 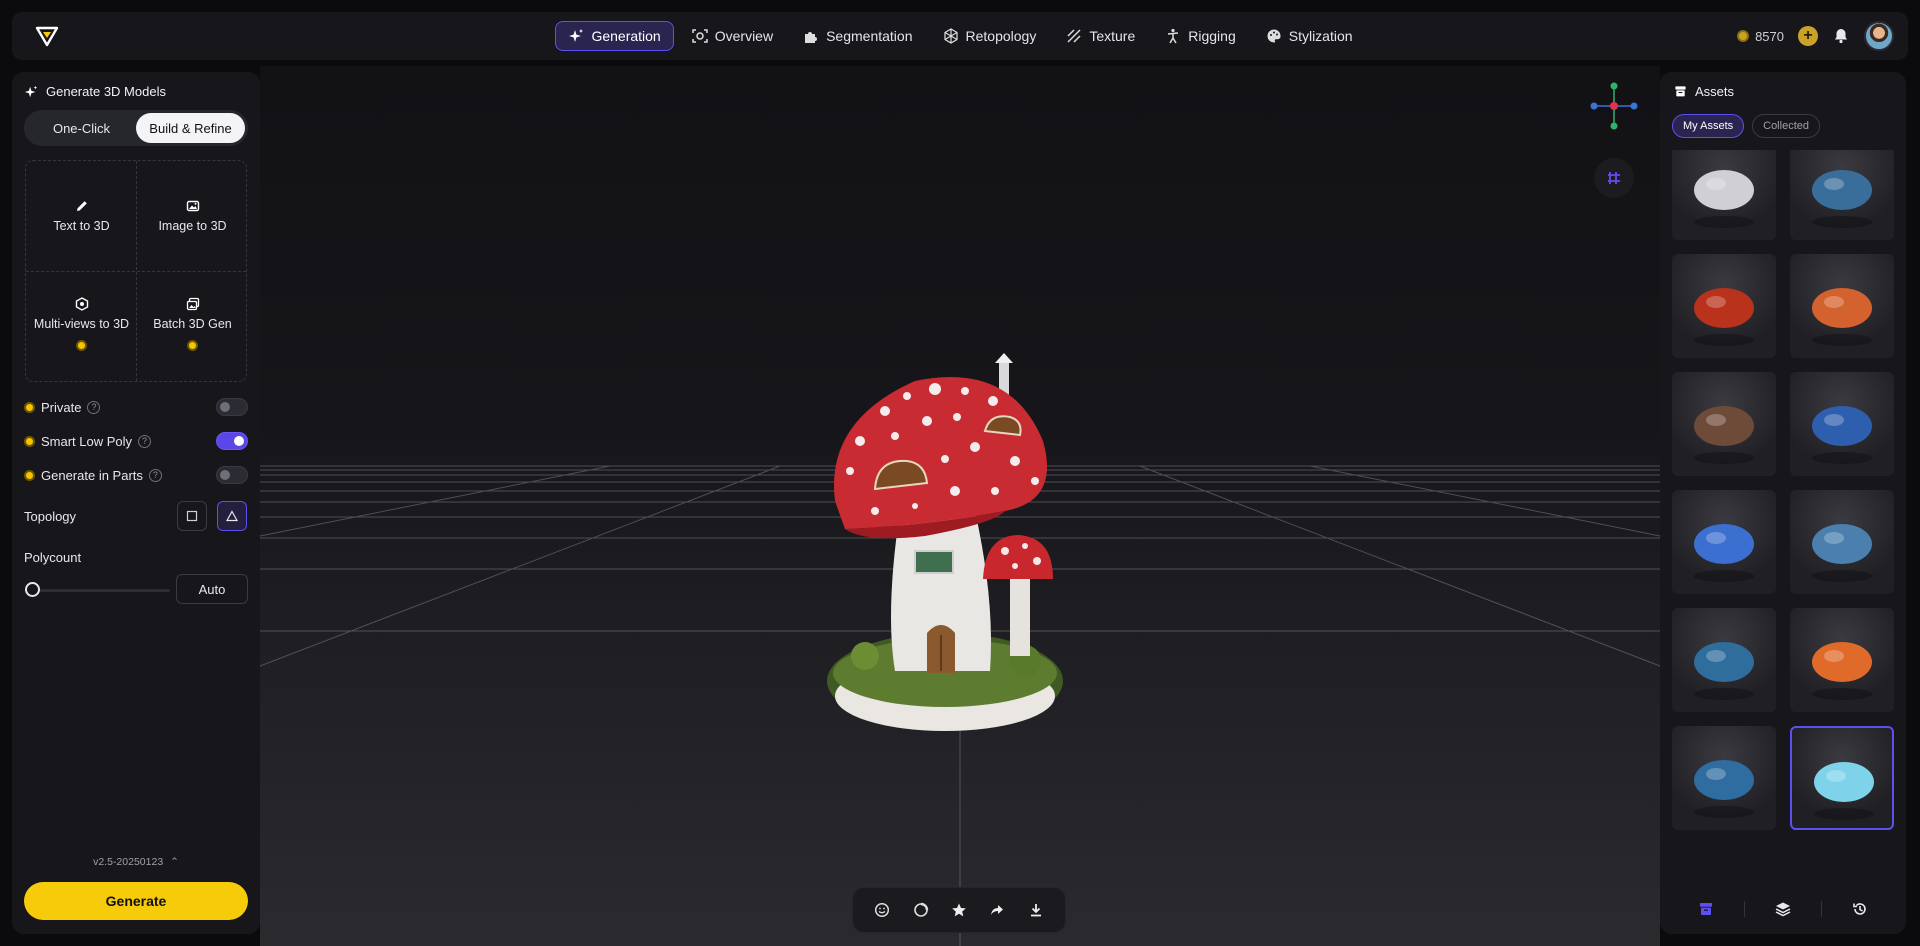 What do you see at coordinates (192, 516) in the screenshot?
I see `topology-quad-button` at bounding box center [192, 516].